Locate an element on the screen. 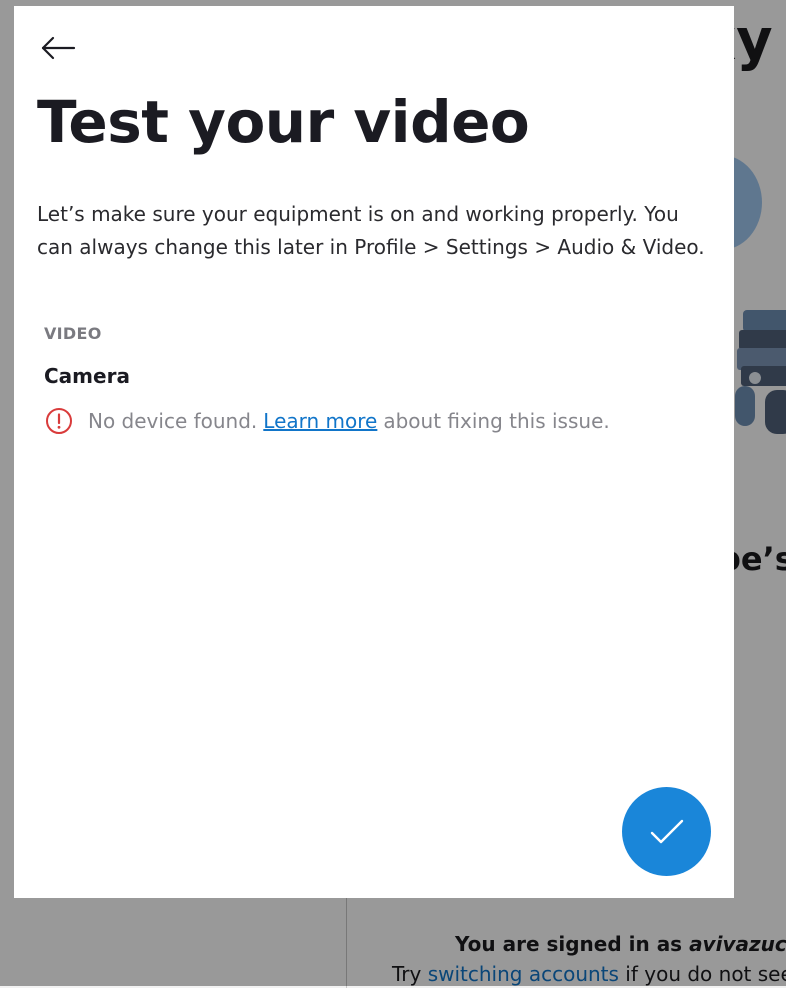 The width and height of the screenshot is (786, 988). camera-label: Camera is located at coordinates (87, 376).